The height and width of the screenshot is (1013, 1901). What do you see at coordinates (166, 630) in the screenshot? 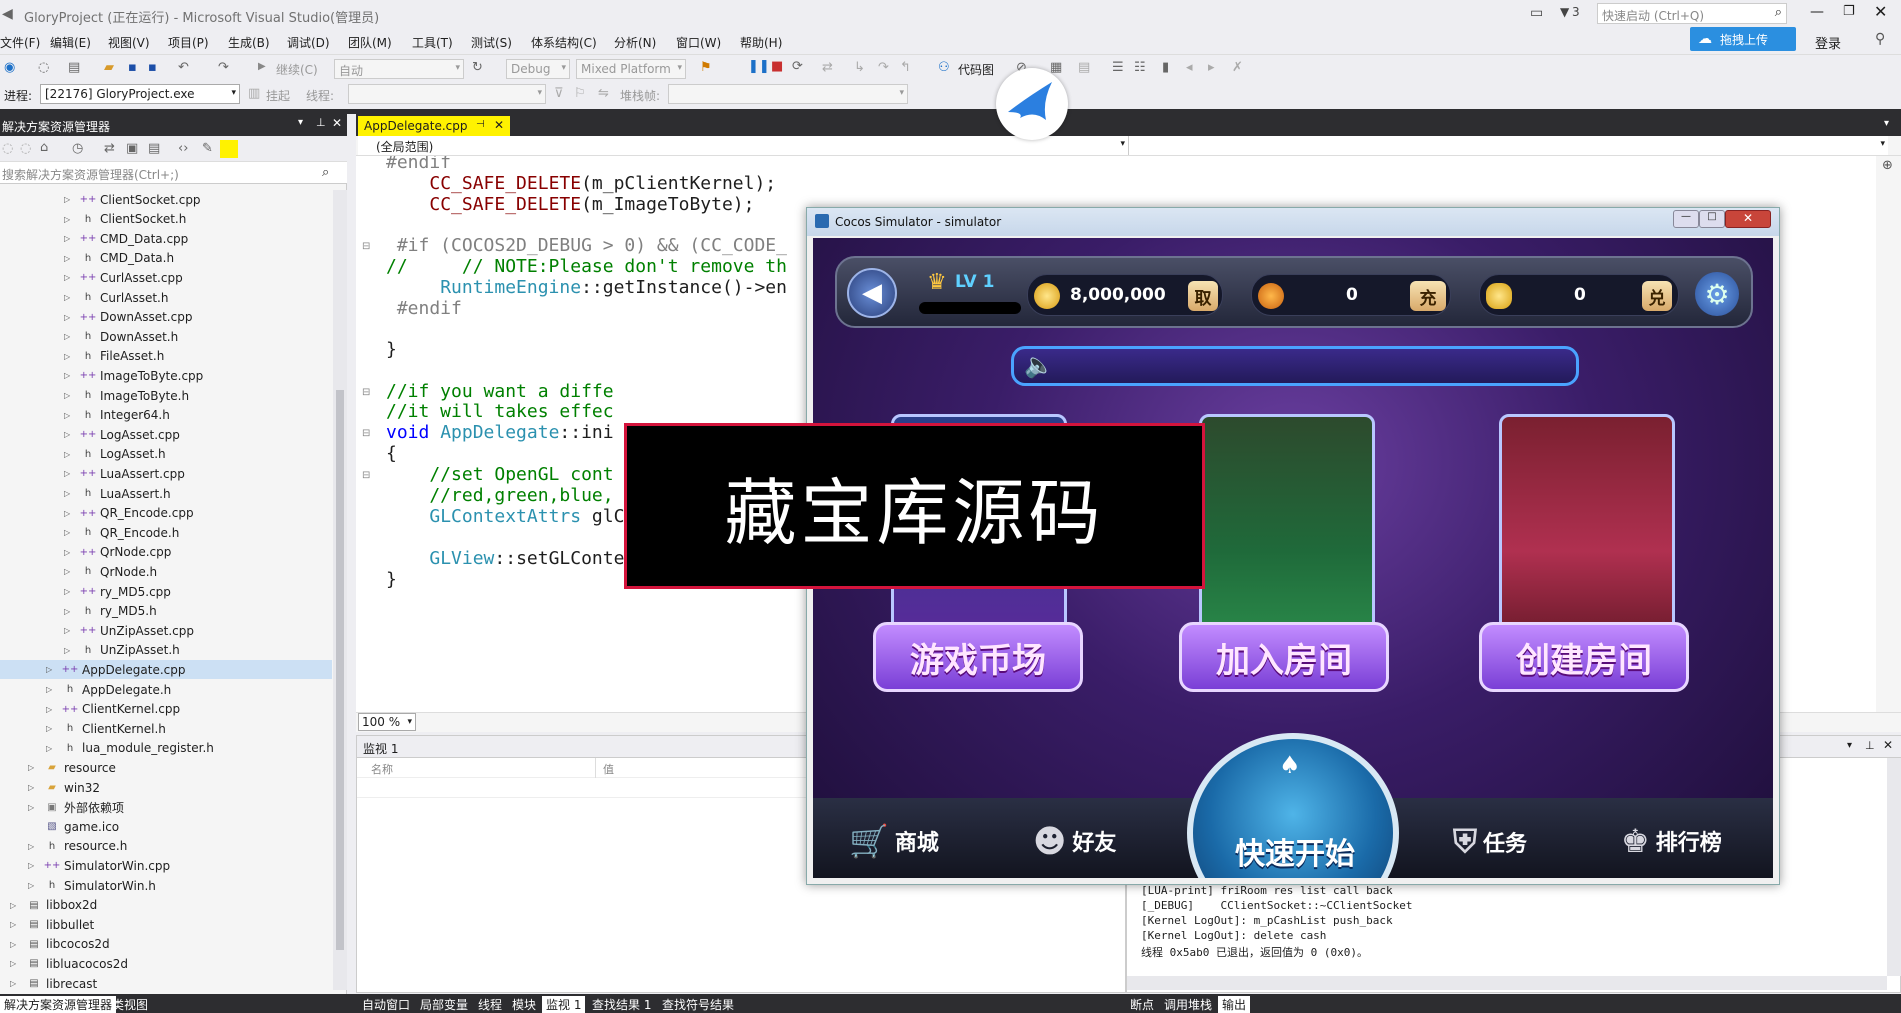
I see `tree-item: ▷ ++ UnZipAsset.cpp` at bounding box center [166, 630].